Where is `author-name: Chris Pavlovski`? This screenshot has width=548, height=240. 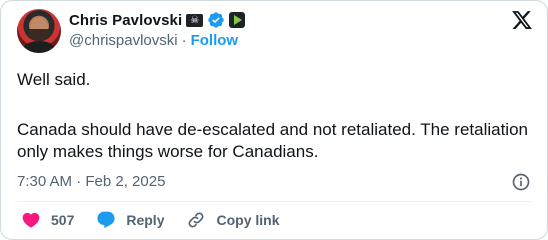 author-name: Chris Pavlovski is located at coordinates (125, 20).